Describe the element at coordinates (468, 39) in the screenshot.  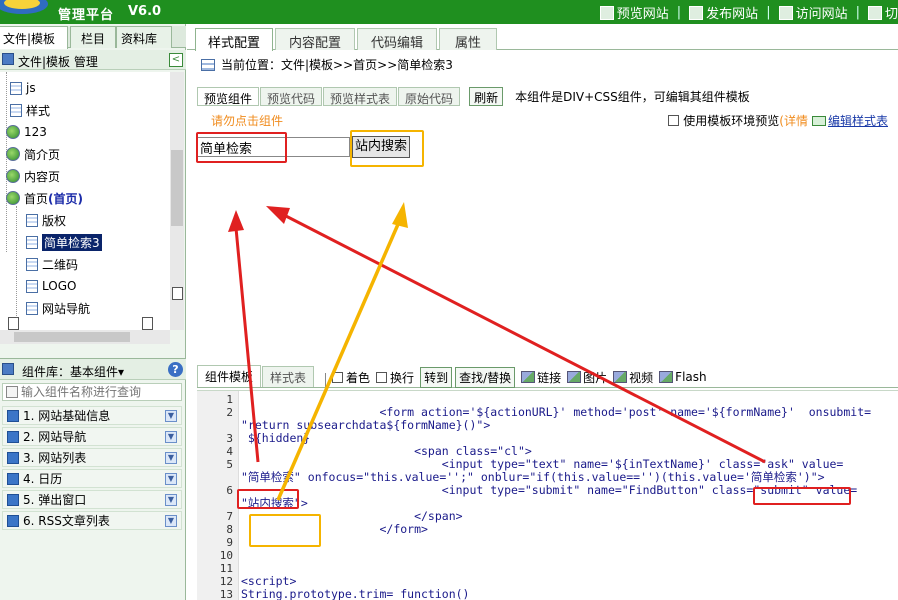
I see `tab-properties: 属性` at that location.